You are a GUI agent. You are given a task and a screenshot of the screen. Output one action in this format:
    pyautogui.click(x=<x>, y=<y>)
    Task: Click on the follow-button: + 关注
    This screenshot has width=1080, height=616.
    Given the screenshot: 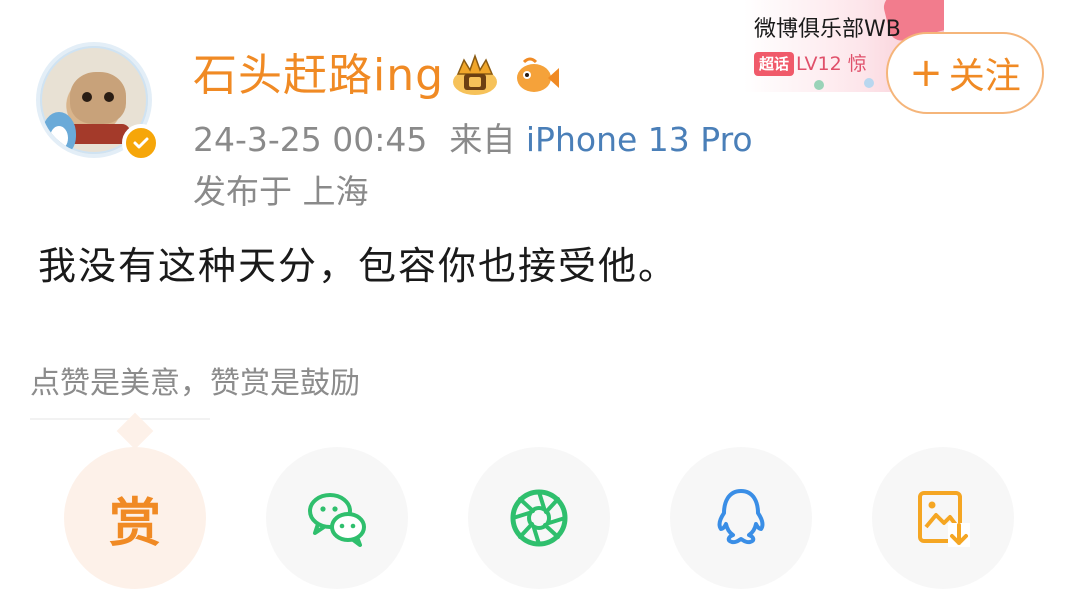 What is the action you would take?
    pyautogui.click(x=965, y=73)
    